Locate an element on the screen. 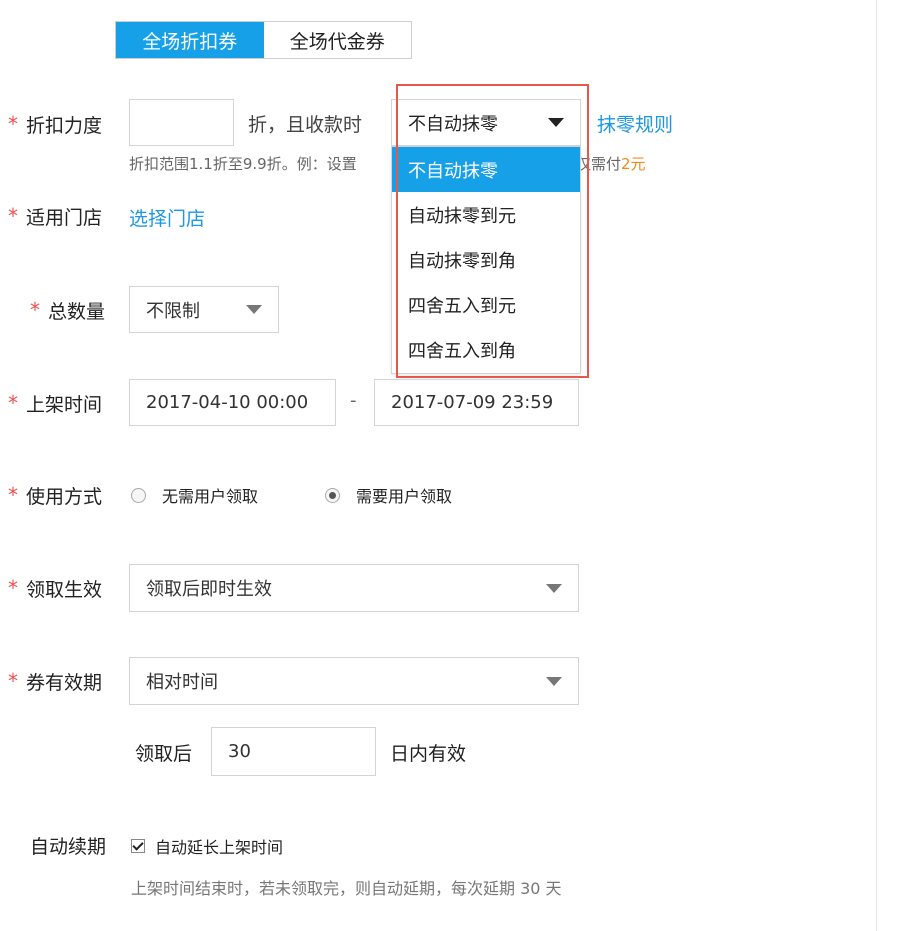 The image size is (900, 931). usage-option-label: 需要用户领取 is located at coordinates (404, 496).